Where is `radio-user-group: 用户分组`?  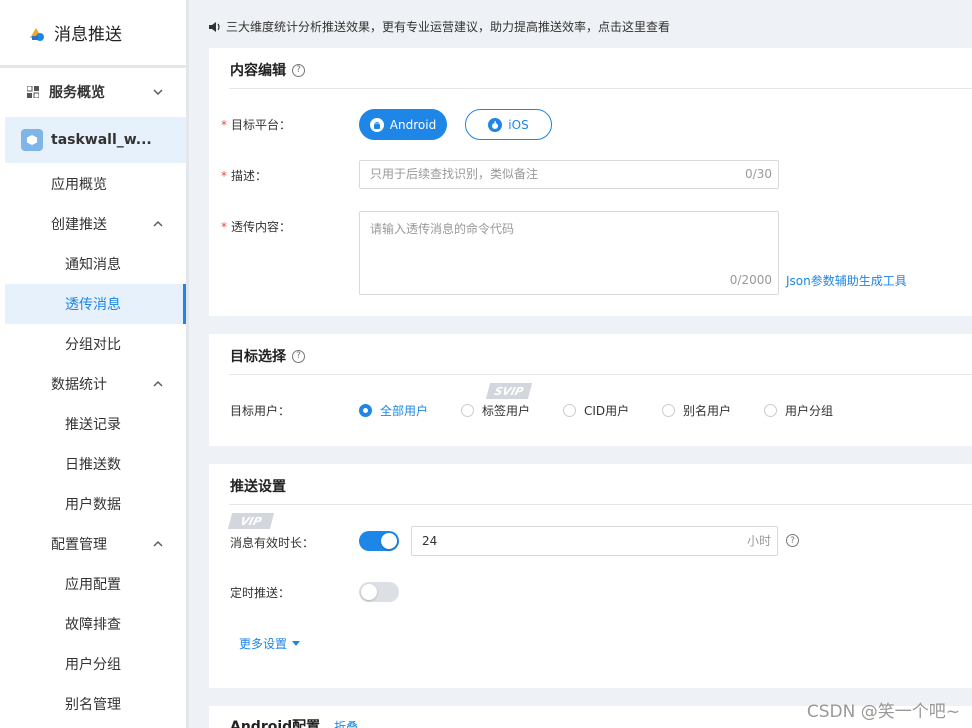 radio-user-group: 用户分组 is located at coordinates (798, 410).